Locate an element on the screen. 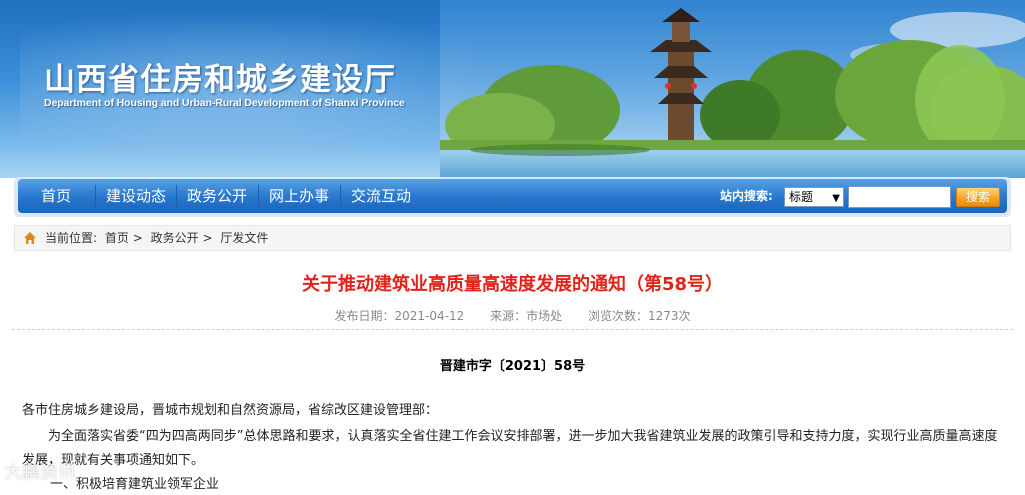  breadcrumb-trail: 当前位置: 首页 > 政务公开 > 厅发文件 is located at coordinates (156, 238).